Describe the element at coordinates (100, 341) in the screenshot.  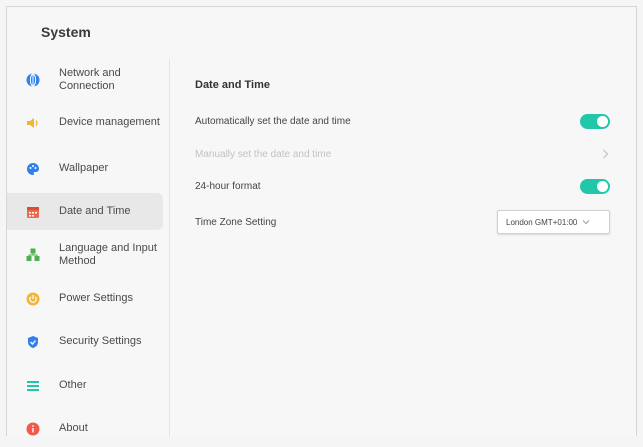
I see `sidebar-item-label: Security Settings` at that location.